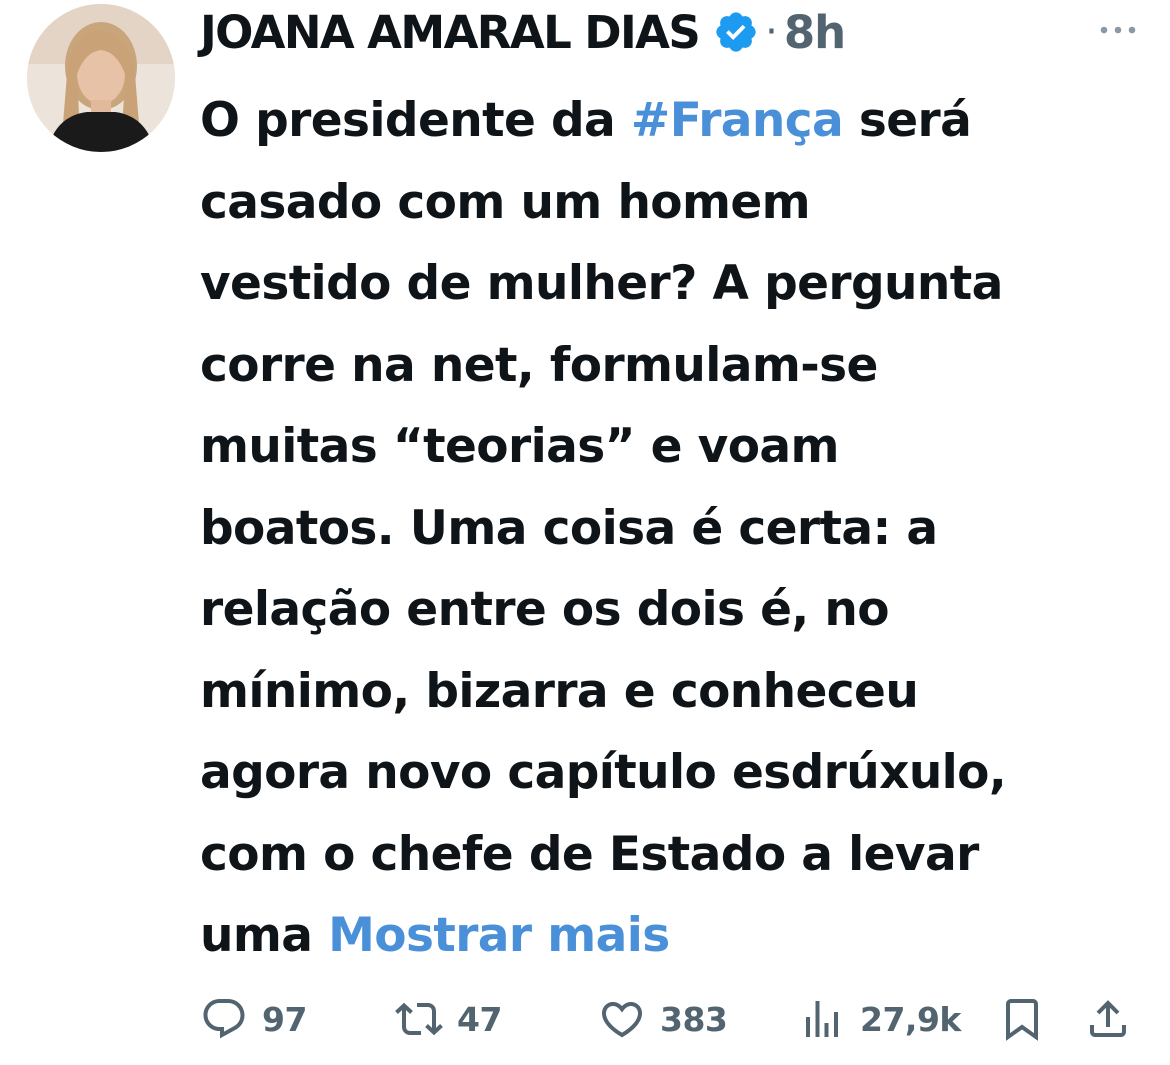 This screenshot has height=1065, width=1170. I want to click on reply-icon, so click(224, 1019).